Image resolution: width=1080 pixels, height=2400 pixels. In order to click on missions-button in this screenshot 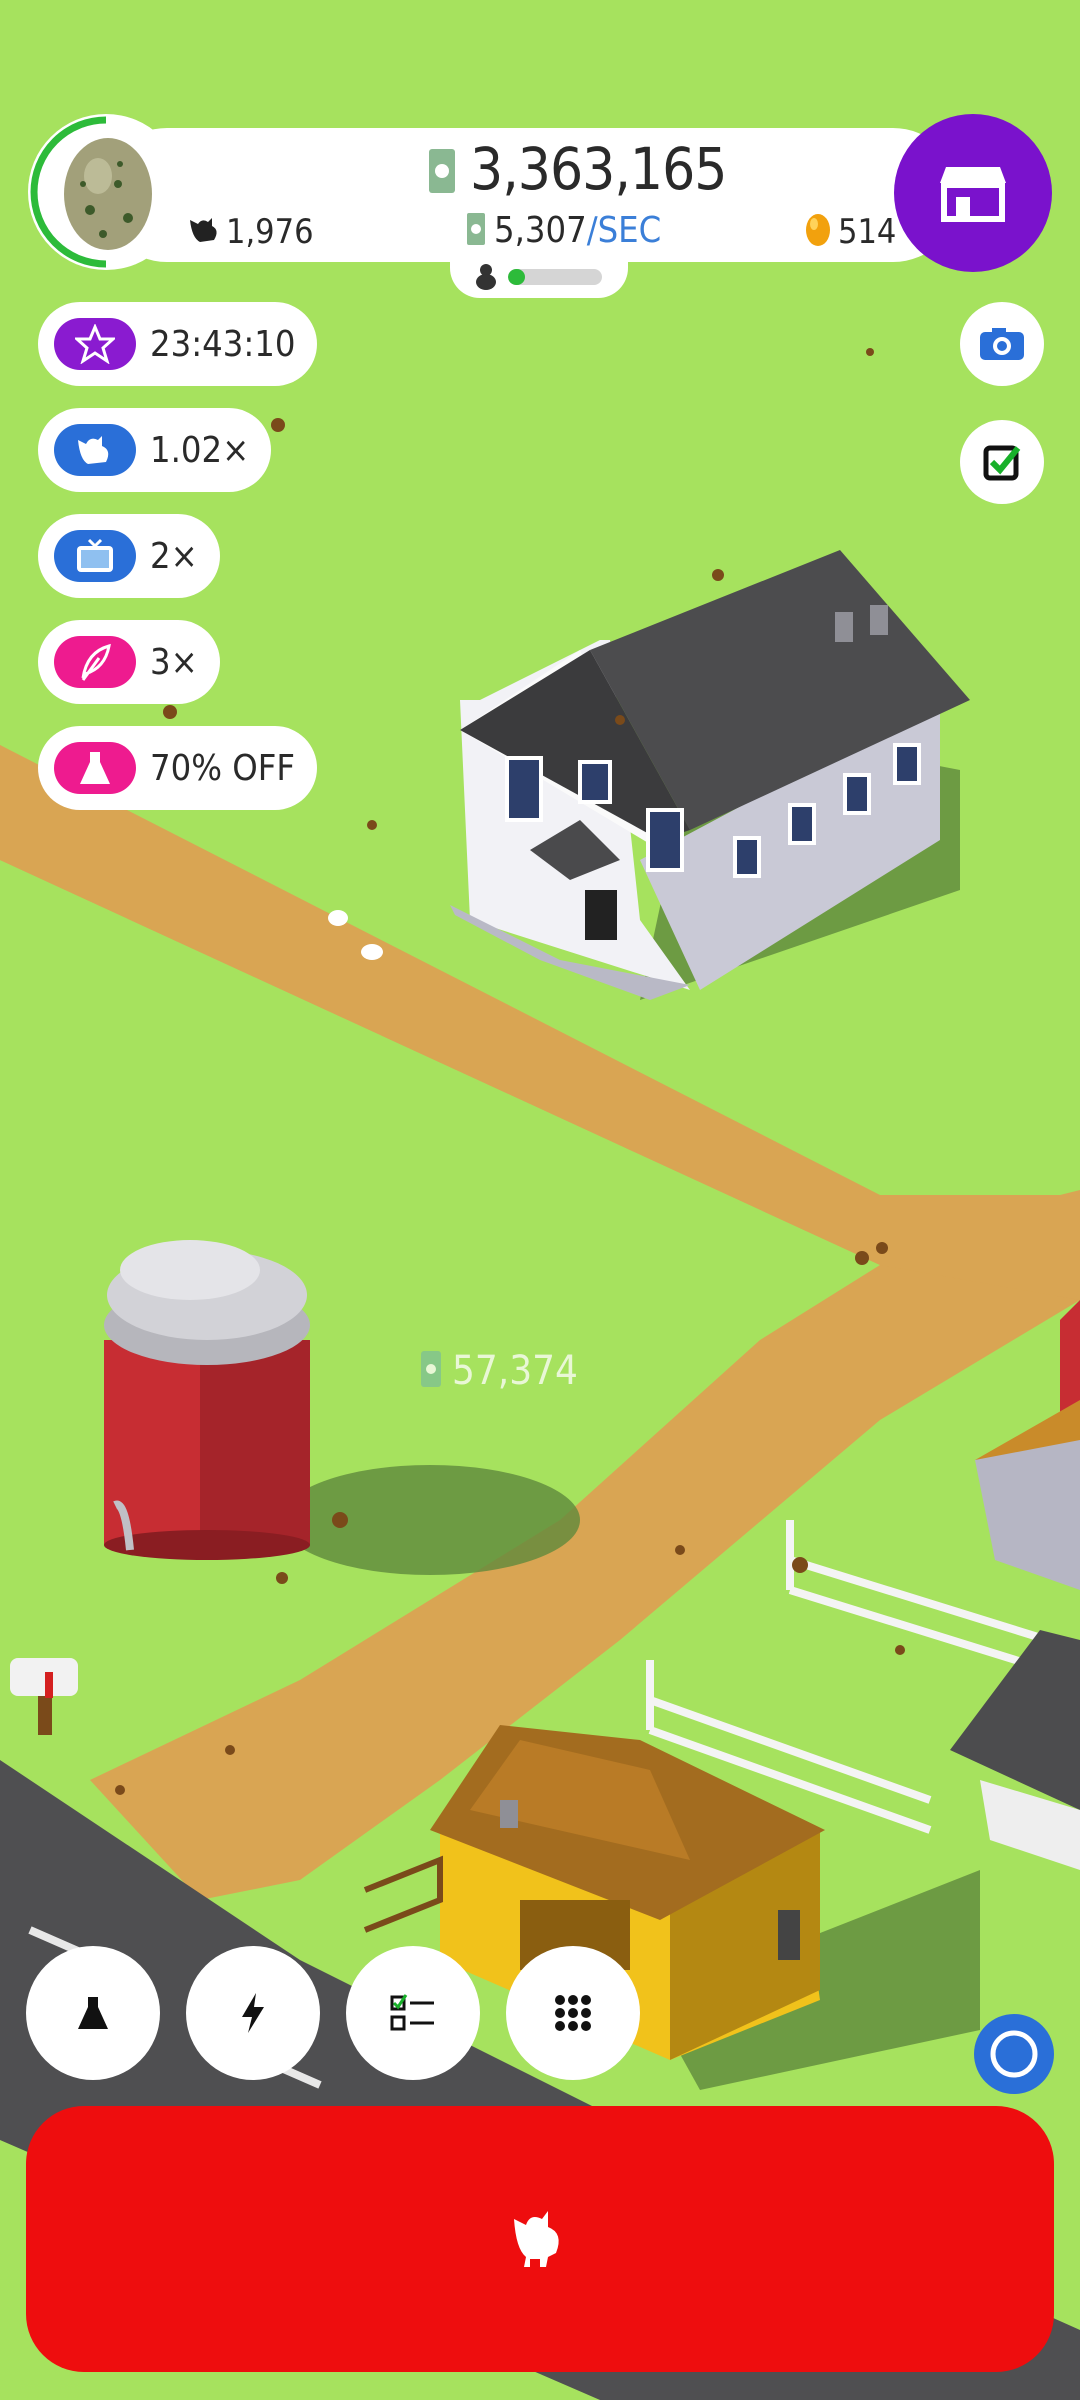, I will do `click(413, 2013)`.